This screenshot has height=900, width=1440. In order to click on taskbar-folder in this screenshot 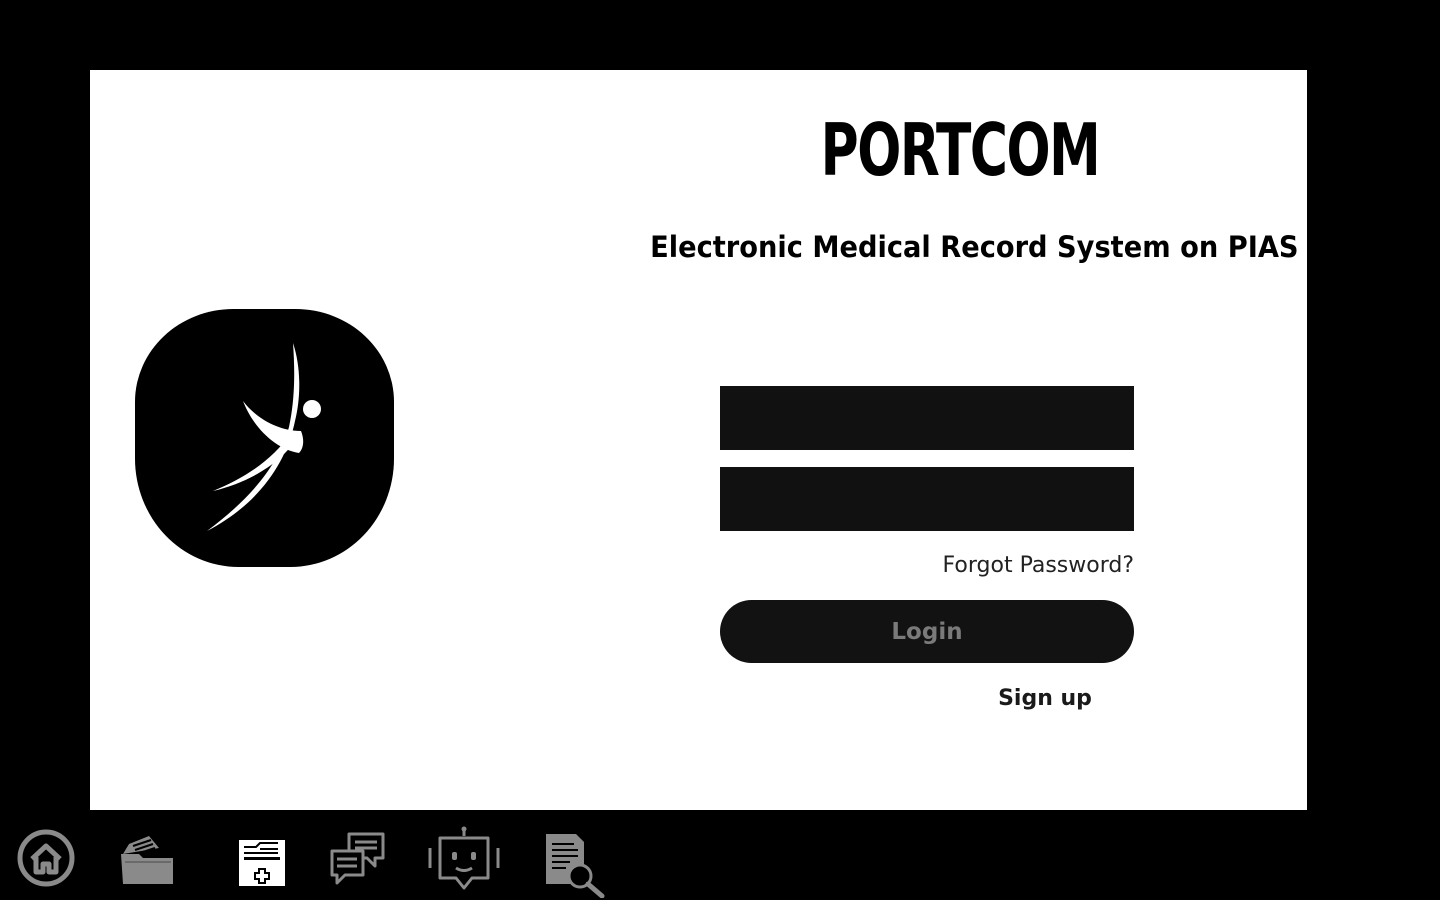, I will do `click(147, 859)`.